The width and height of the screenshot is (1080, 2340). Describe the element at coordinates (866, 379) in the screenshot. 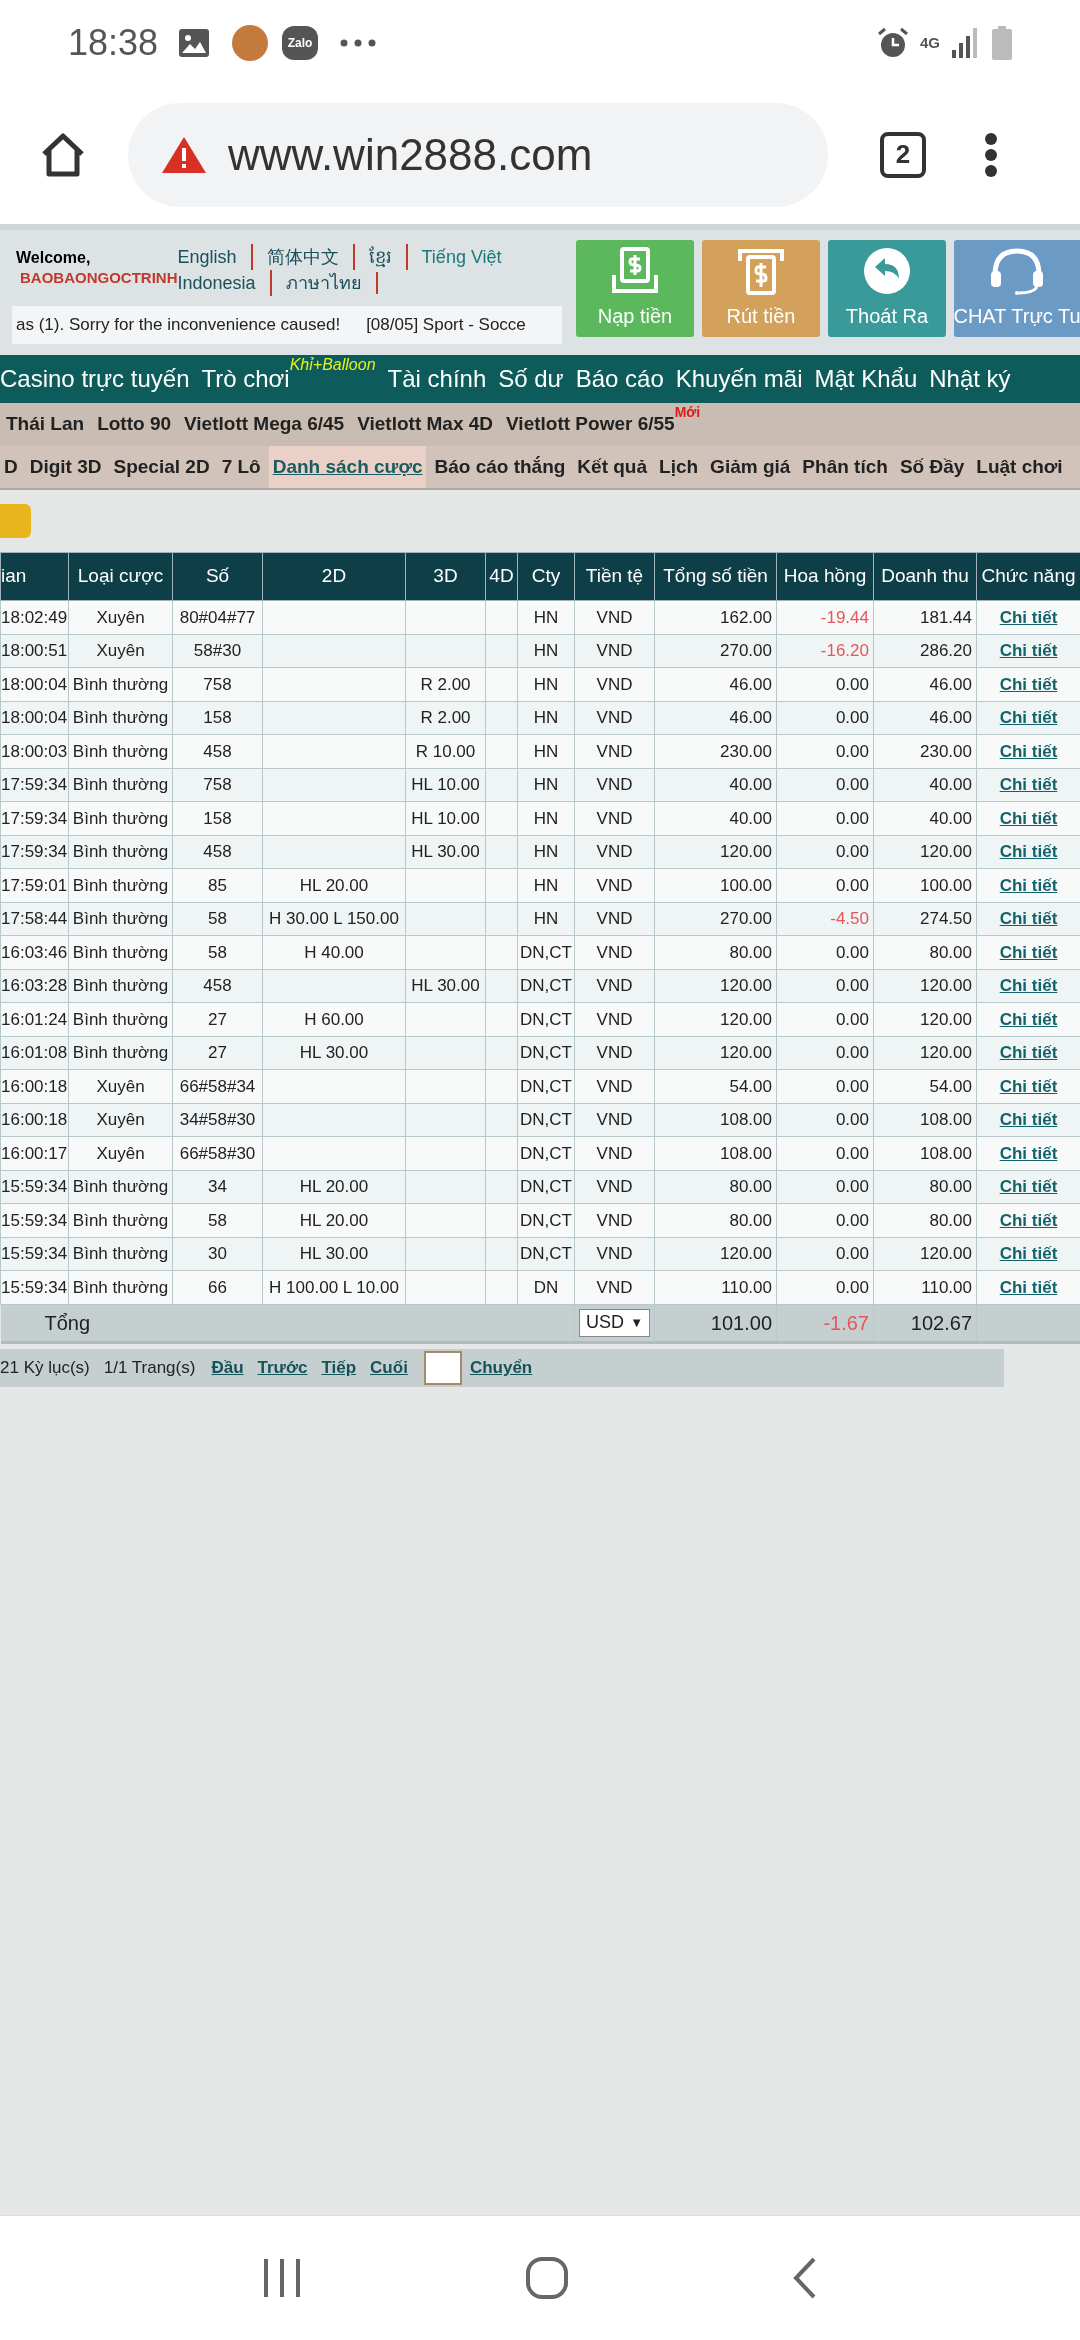

I see `nav-link: Mật Khẩu` at that location.